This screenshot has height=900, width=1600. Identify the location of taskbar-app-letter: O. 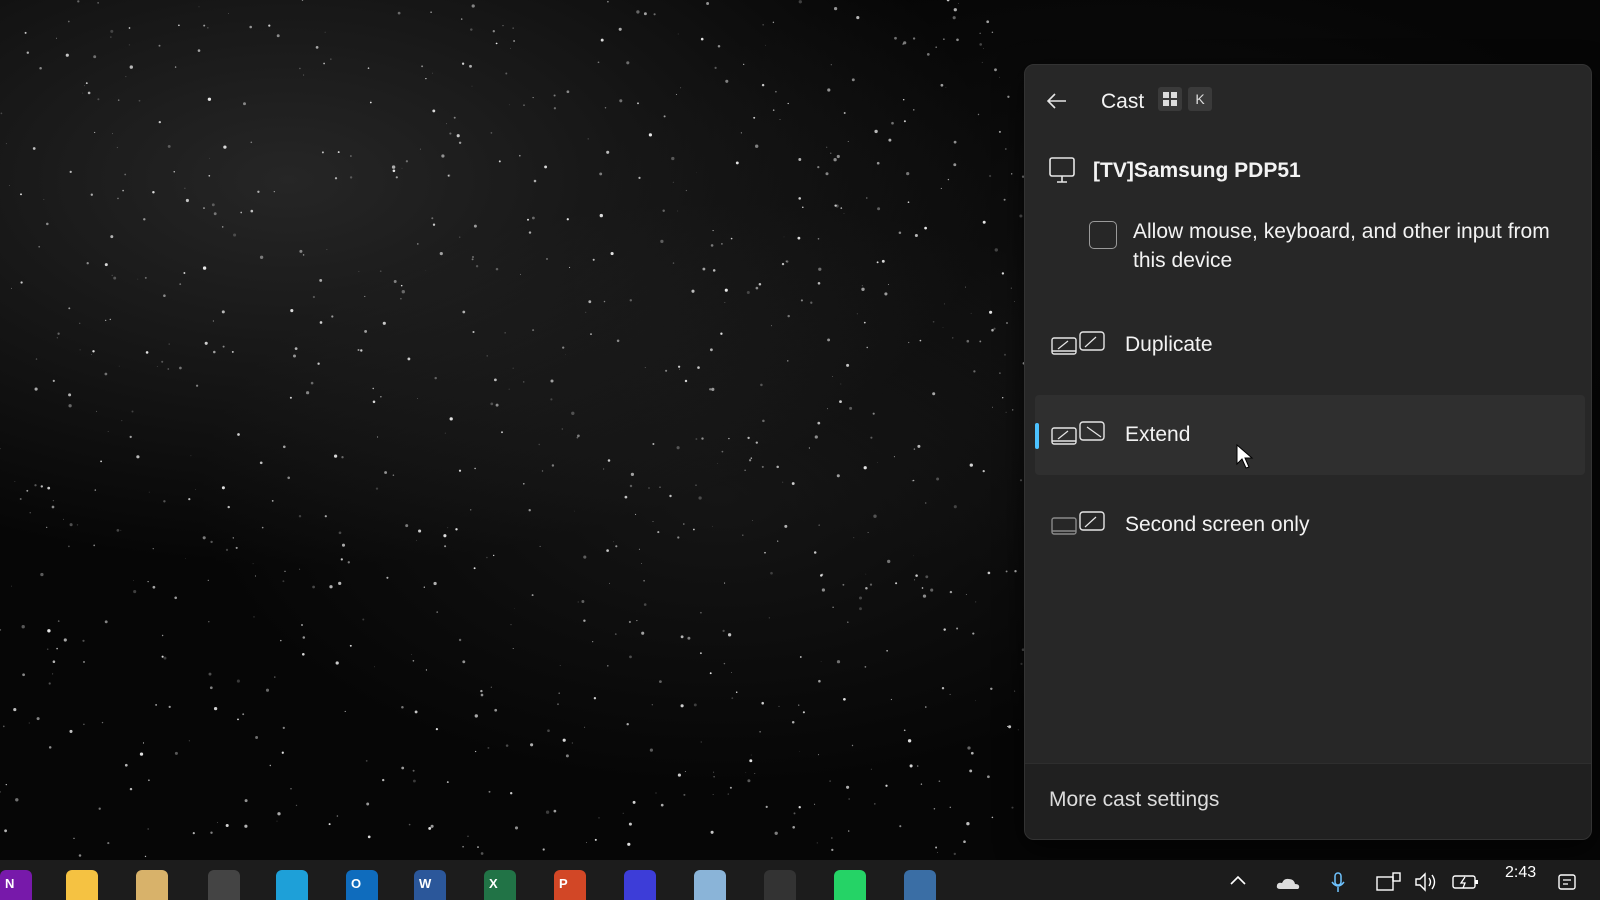
(356, 883).